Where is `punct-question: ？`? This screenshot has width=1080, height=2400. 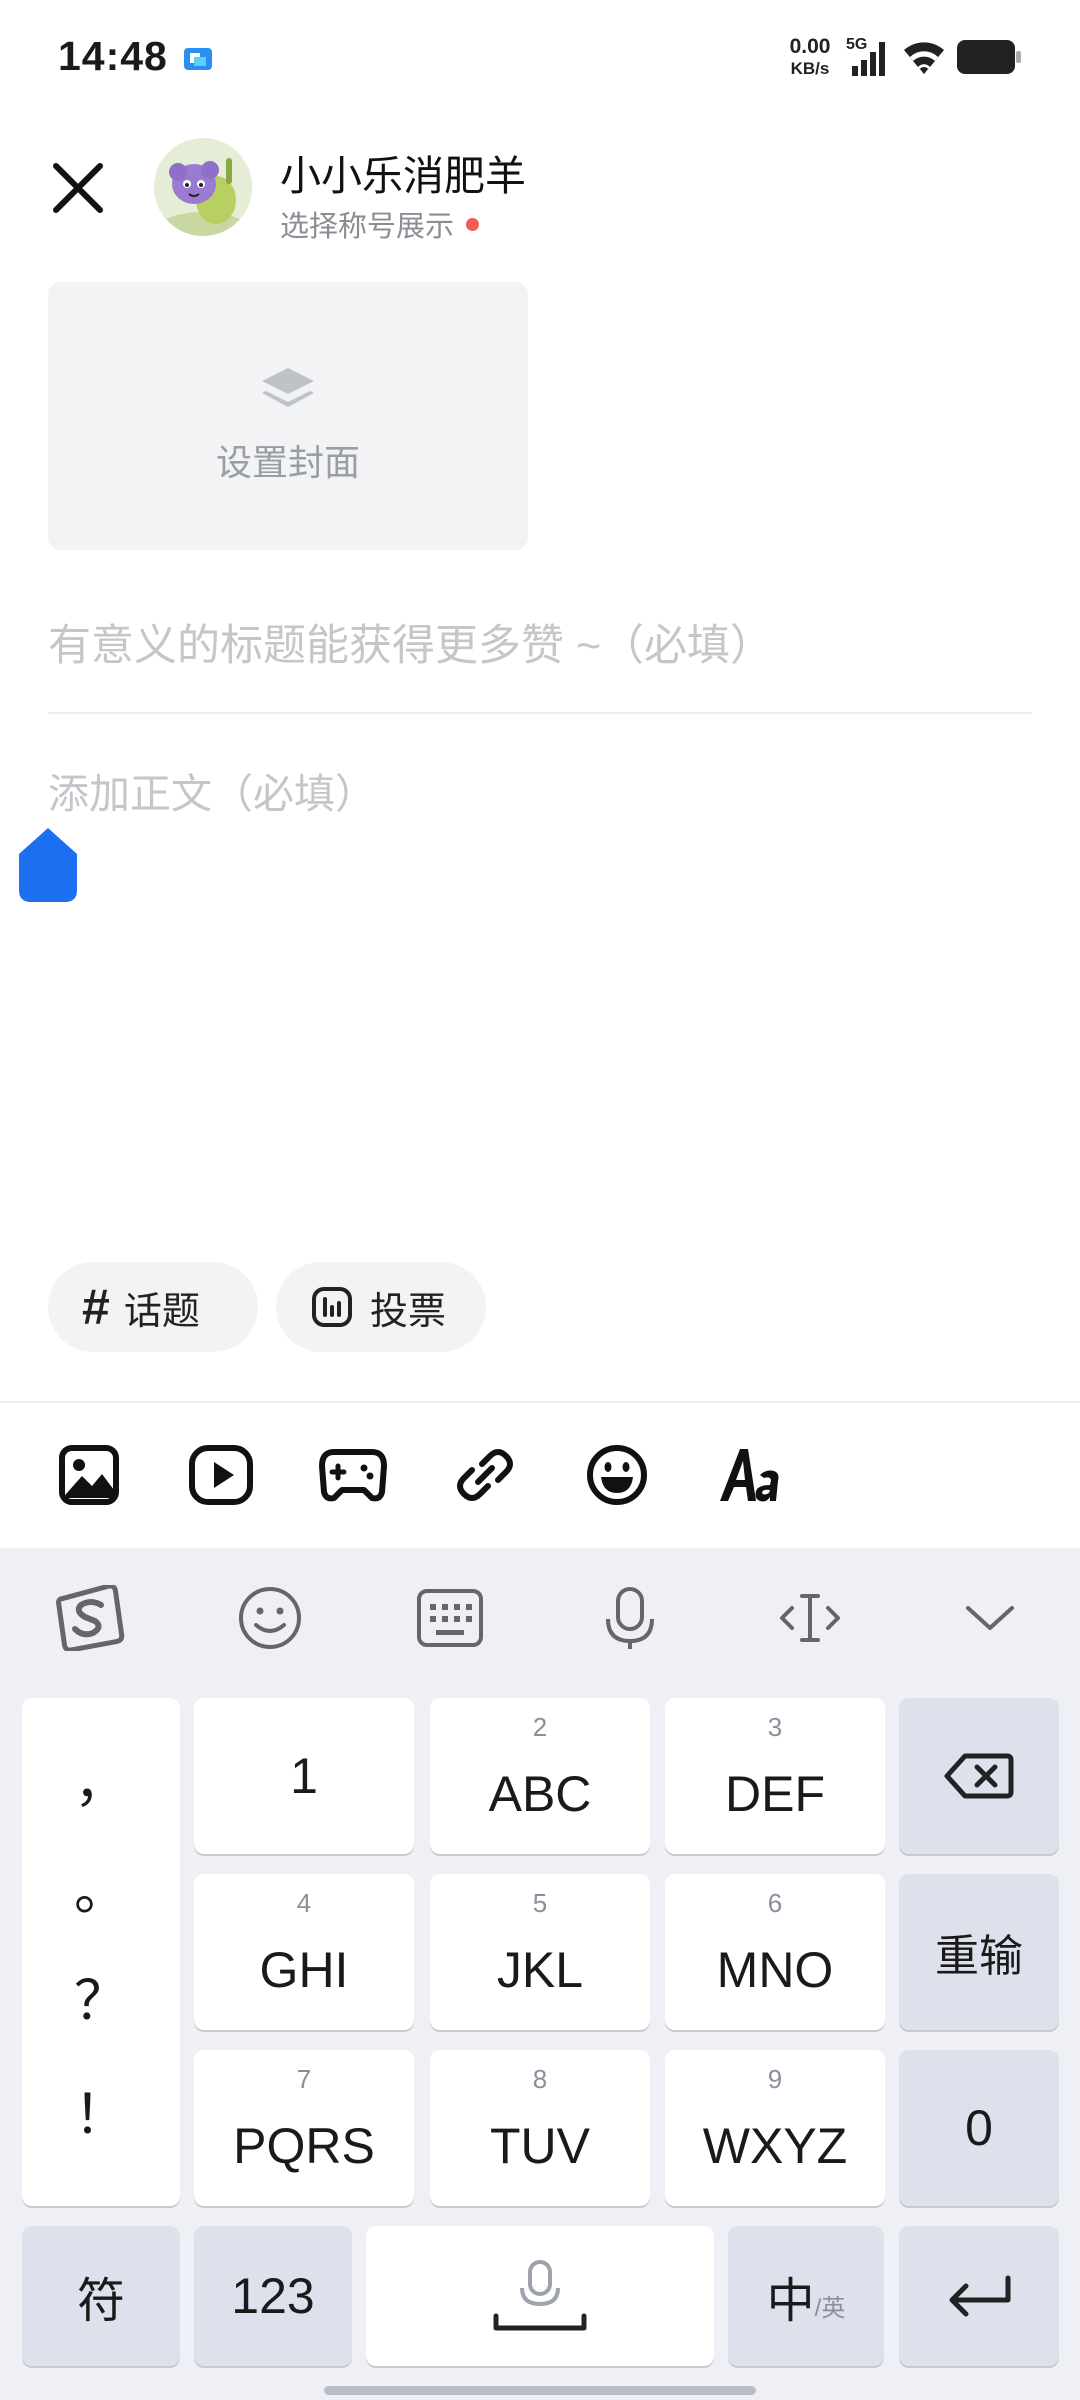
punct-question: ？ is located at coordinates (101, 1995).